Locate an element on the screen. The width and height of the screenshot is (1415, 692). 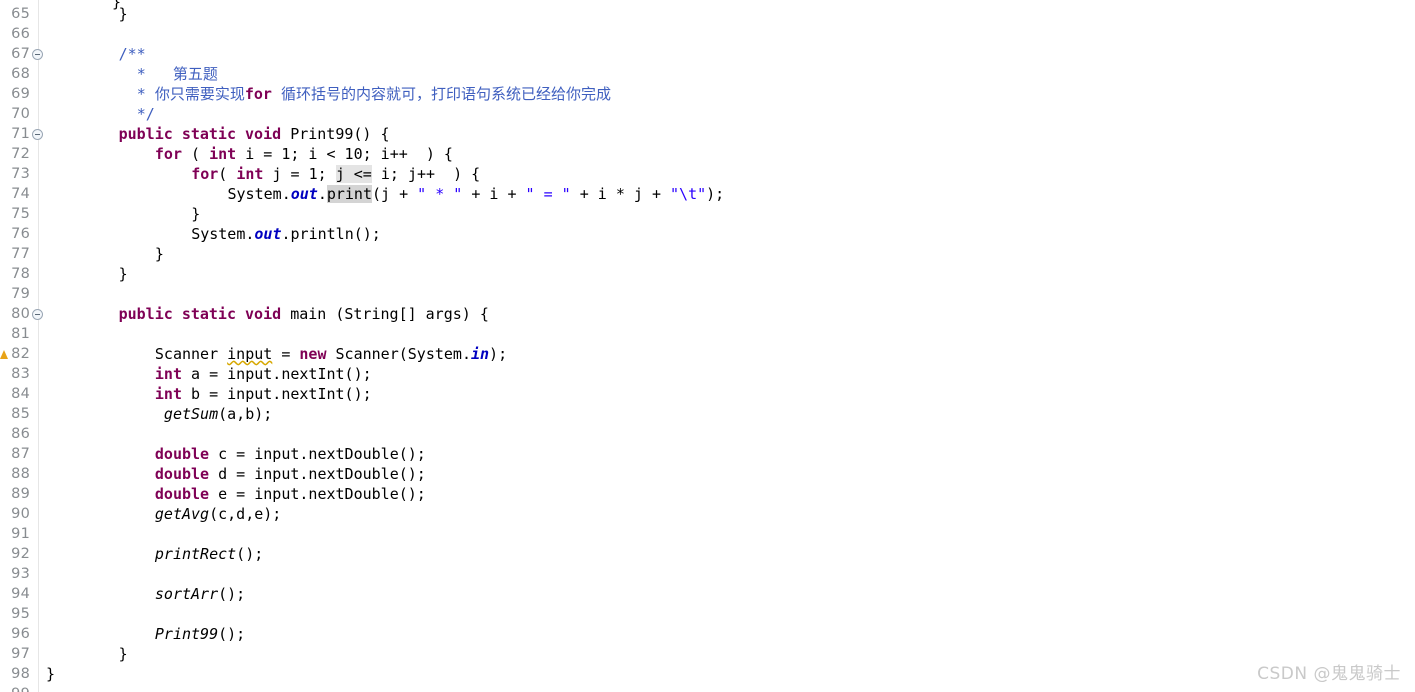
line-number: 95 is located at coordinates (20, 614).